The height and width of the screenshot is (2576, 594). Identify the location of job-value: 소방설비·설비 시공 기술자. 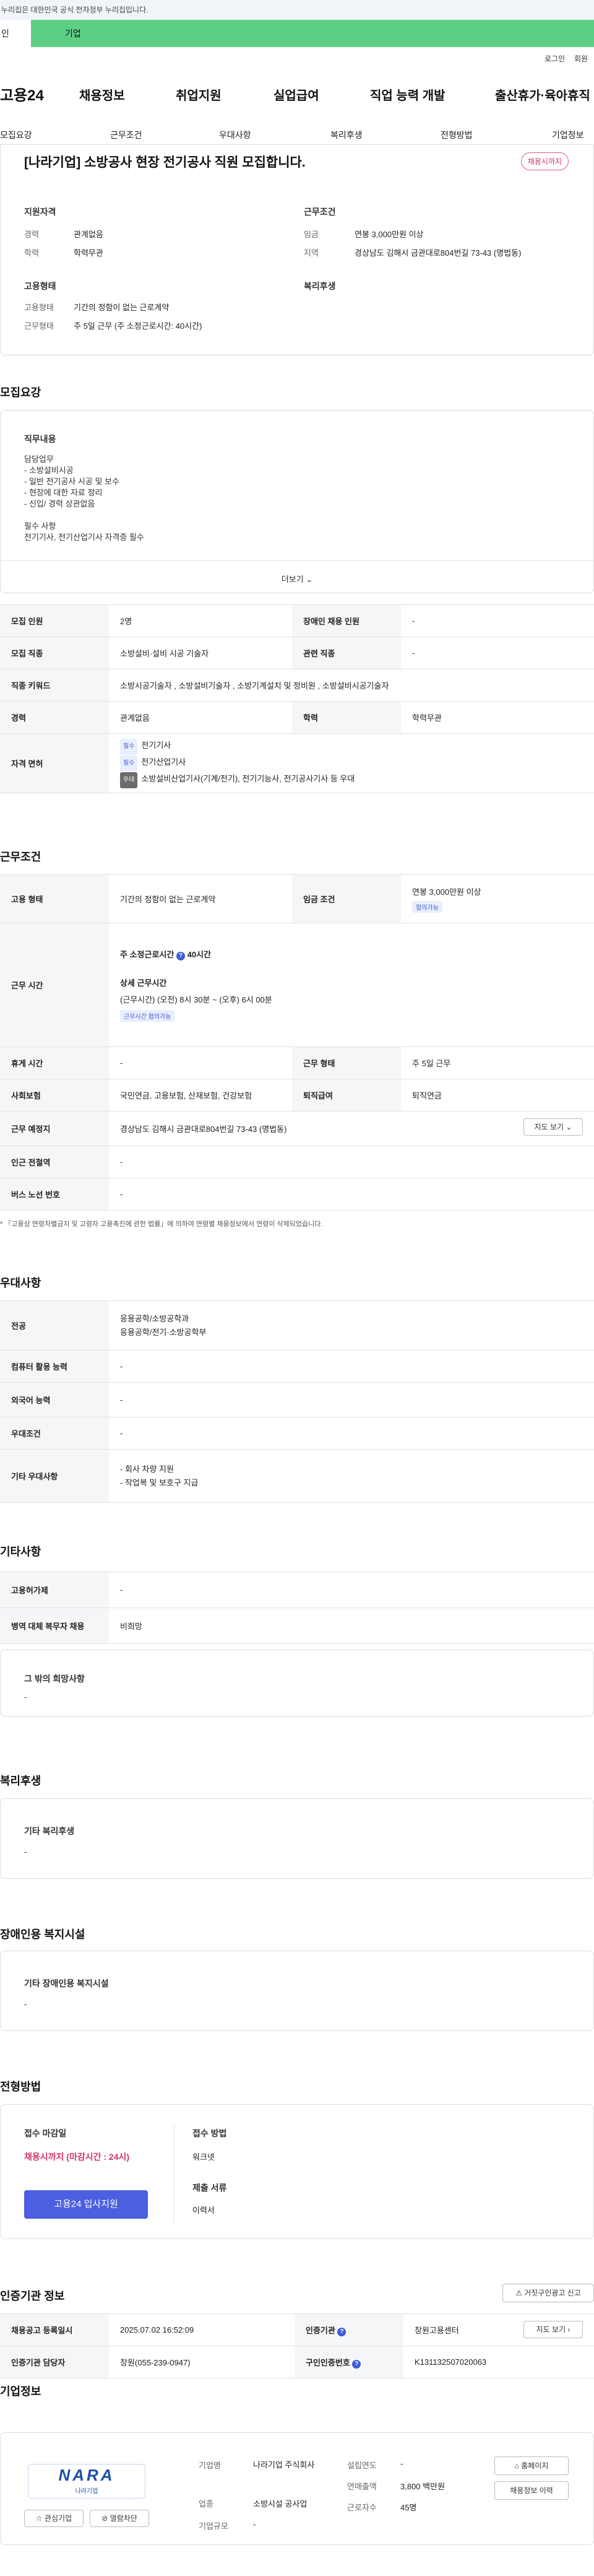
(200, 653).